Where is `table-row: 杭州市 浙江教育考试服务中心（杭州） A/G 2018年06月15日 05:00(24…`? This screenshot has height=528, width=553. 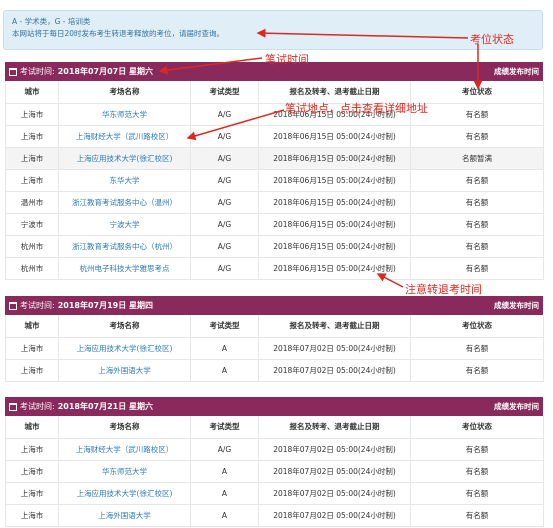
table-row: 杭州市 浙江教育考试服务中心（杭州） A/G 2018年06月15日 05:00(24… is located at coordinates (274, 246).